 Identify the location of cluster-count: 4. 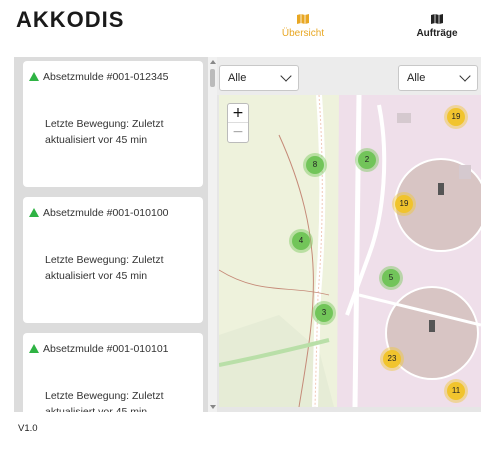
(301, 241).